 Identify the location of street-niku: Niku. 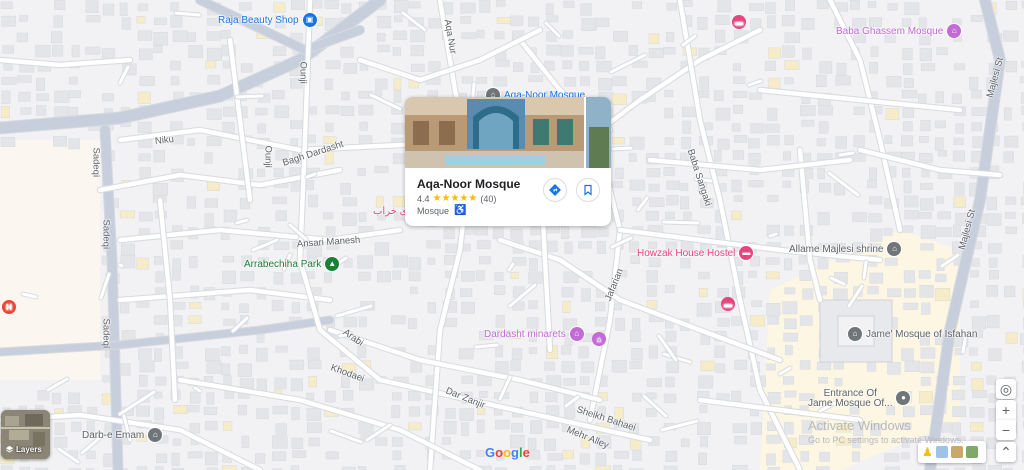
(164, 140).